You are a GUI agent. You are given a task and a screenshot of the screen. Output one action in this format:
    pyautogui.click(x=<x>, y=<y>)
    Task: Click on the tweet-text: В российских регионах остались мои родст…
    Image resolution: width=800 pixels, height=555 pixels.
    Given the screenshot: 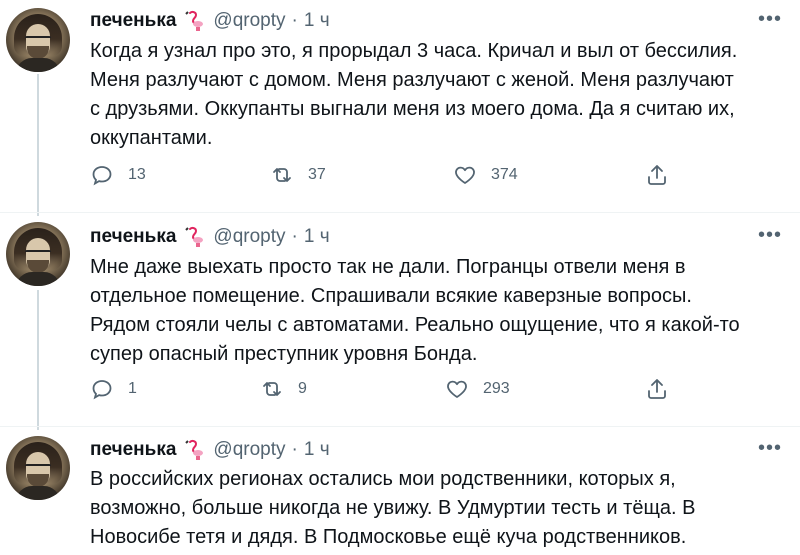 What is the action you would take?
    pyautogui.click(x=393, y=508)
    